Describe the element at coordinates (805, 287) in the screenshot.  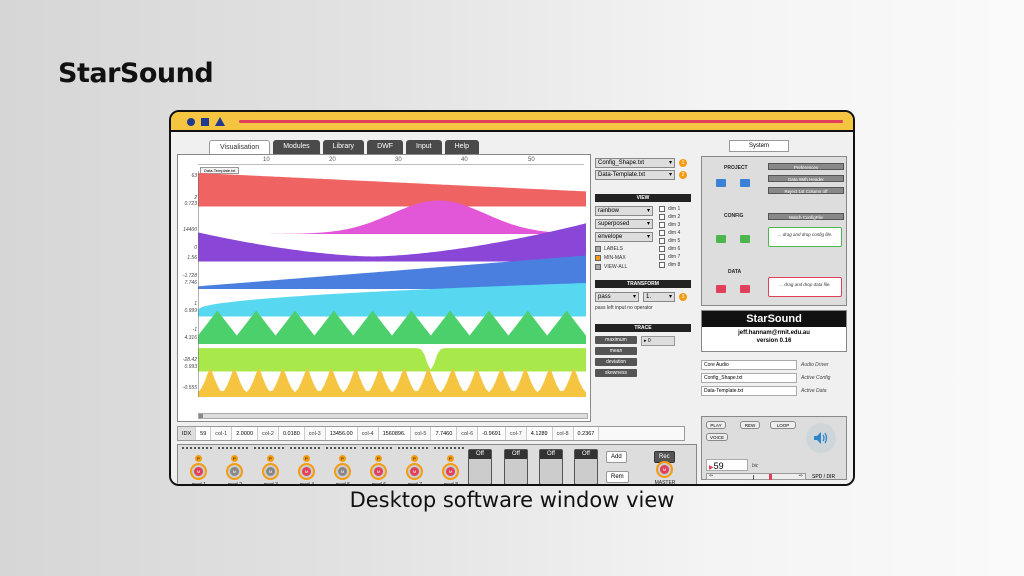
I see `data-drop-zone: ... drag and drop data file.` at that location.